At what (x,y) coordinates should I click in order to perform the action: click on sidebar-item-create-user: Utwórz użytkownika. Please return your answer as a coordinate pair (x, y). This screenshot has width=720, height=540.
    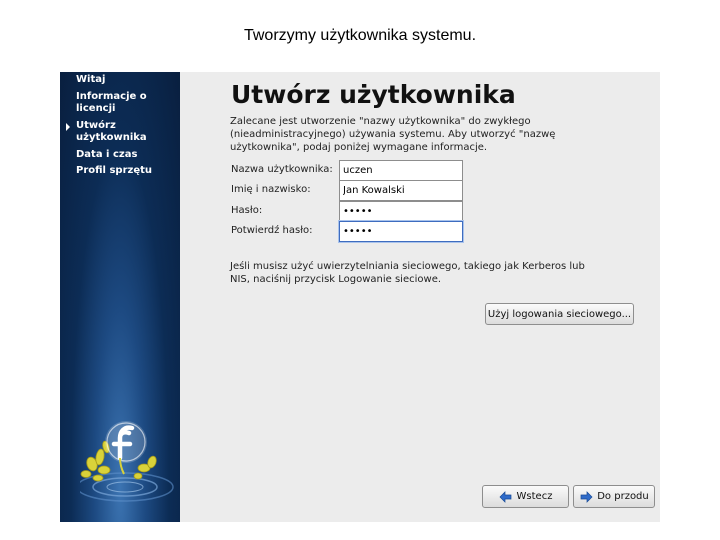
    Looking at the image, I should click on (120, 132).